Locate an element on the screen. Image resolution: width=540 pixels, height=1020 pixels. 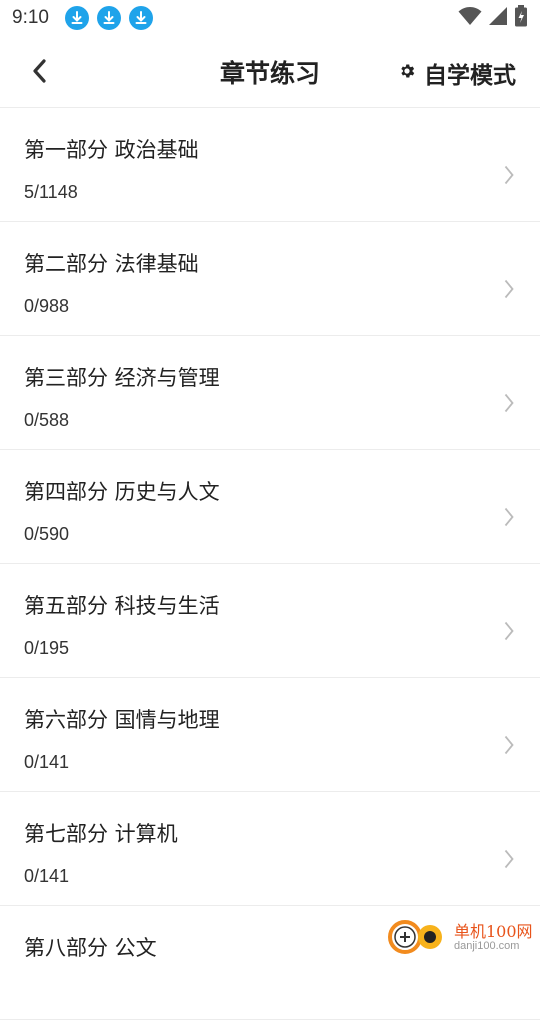
chapter-row: 第四部分 历史与人文 0/590 is located at coordinates (270, 507).